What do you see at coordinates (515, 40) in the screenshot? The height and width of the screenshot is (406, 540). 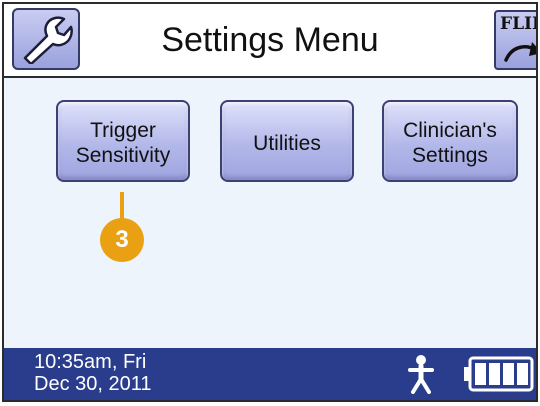 I see `flip-button: FLIP` at bounding box center [515, 40].